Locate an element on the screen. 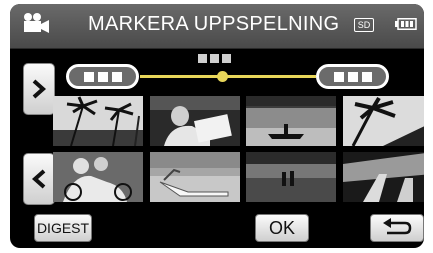 Image resolution: width=433 pixels, height=253 pixels. next-page-button is located at coordinates (39, 89).